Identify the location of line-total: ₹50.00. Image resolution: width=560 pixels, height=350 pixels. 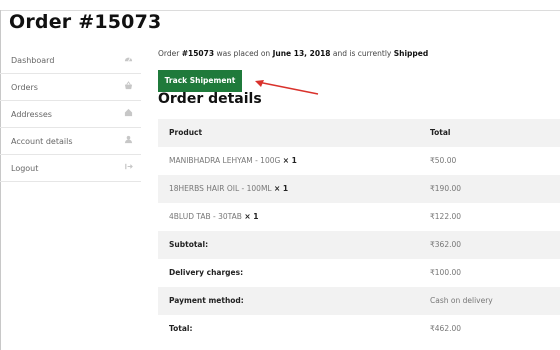
(443, 160).